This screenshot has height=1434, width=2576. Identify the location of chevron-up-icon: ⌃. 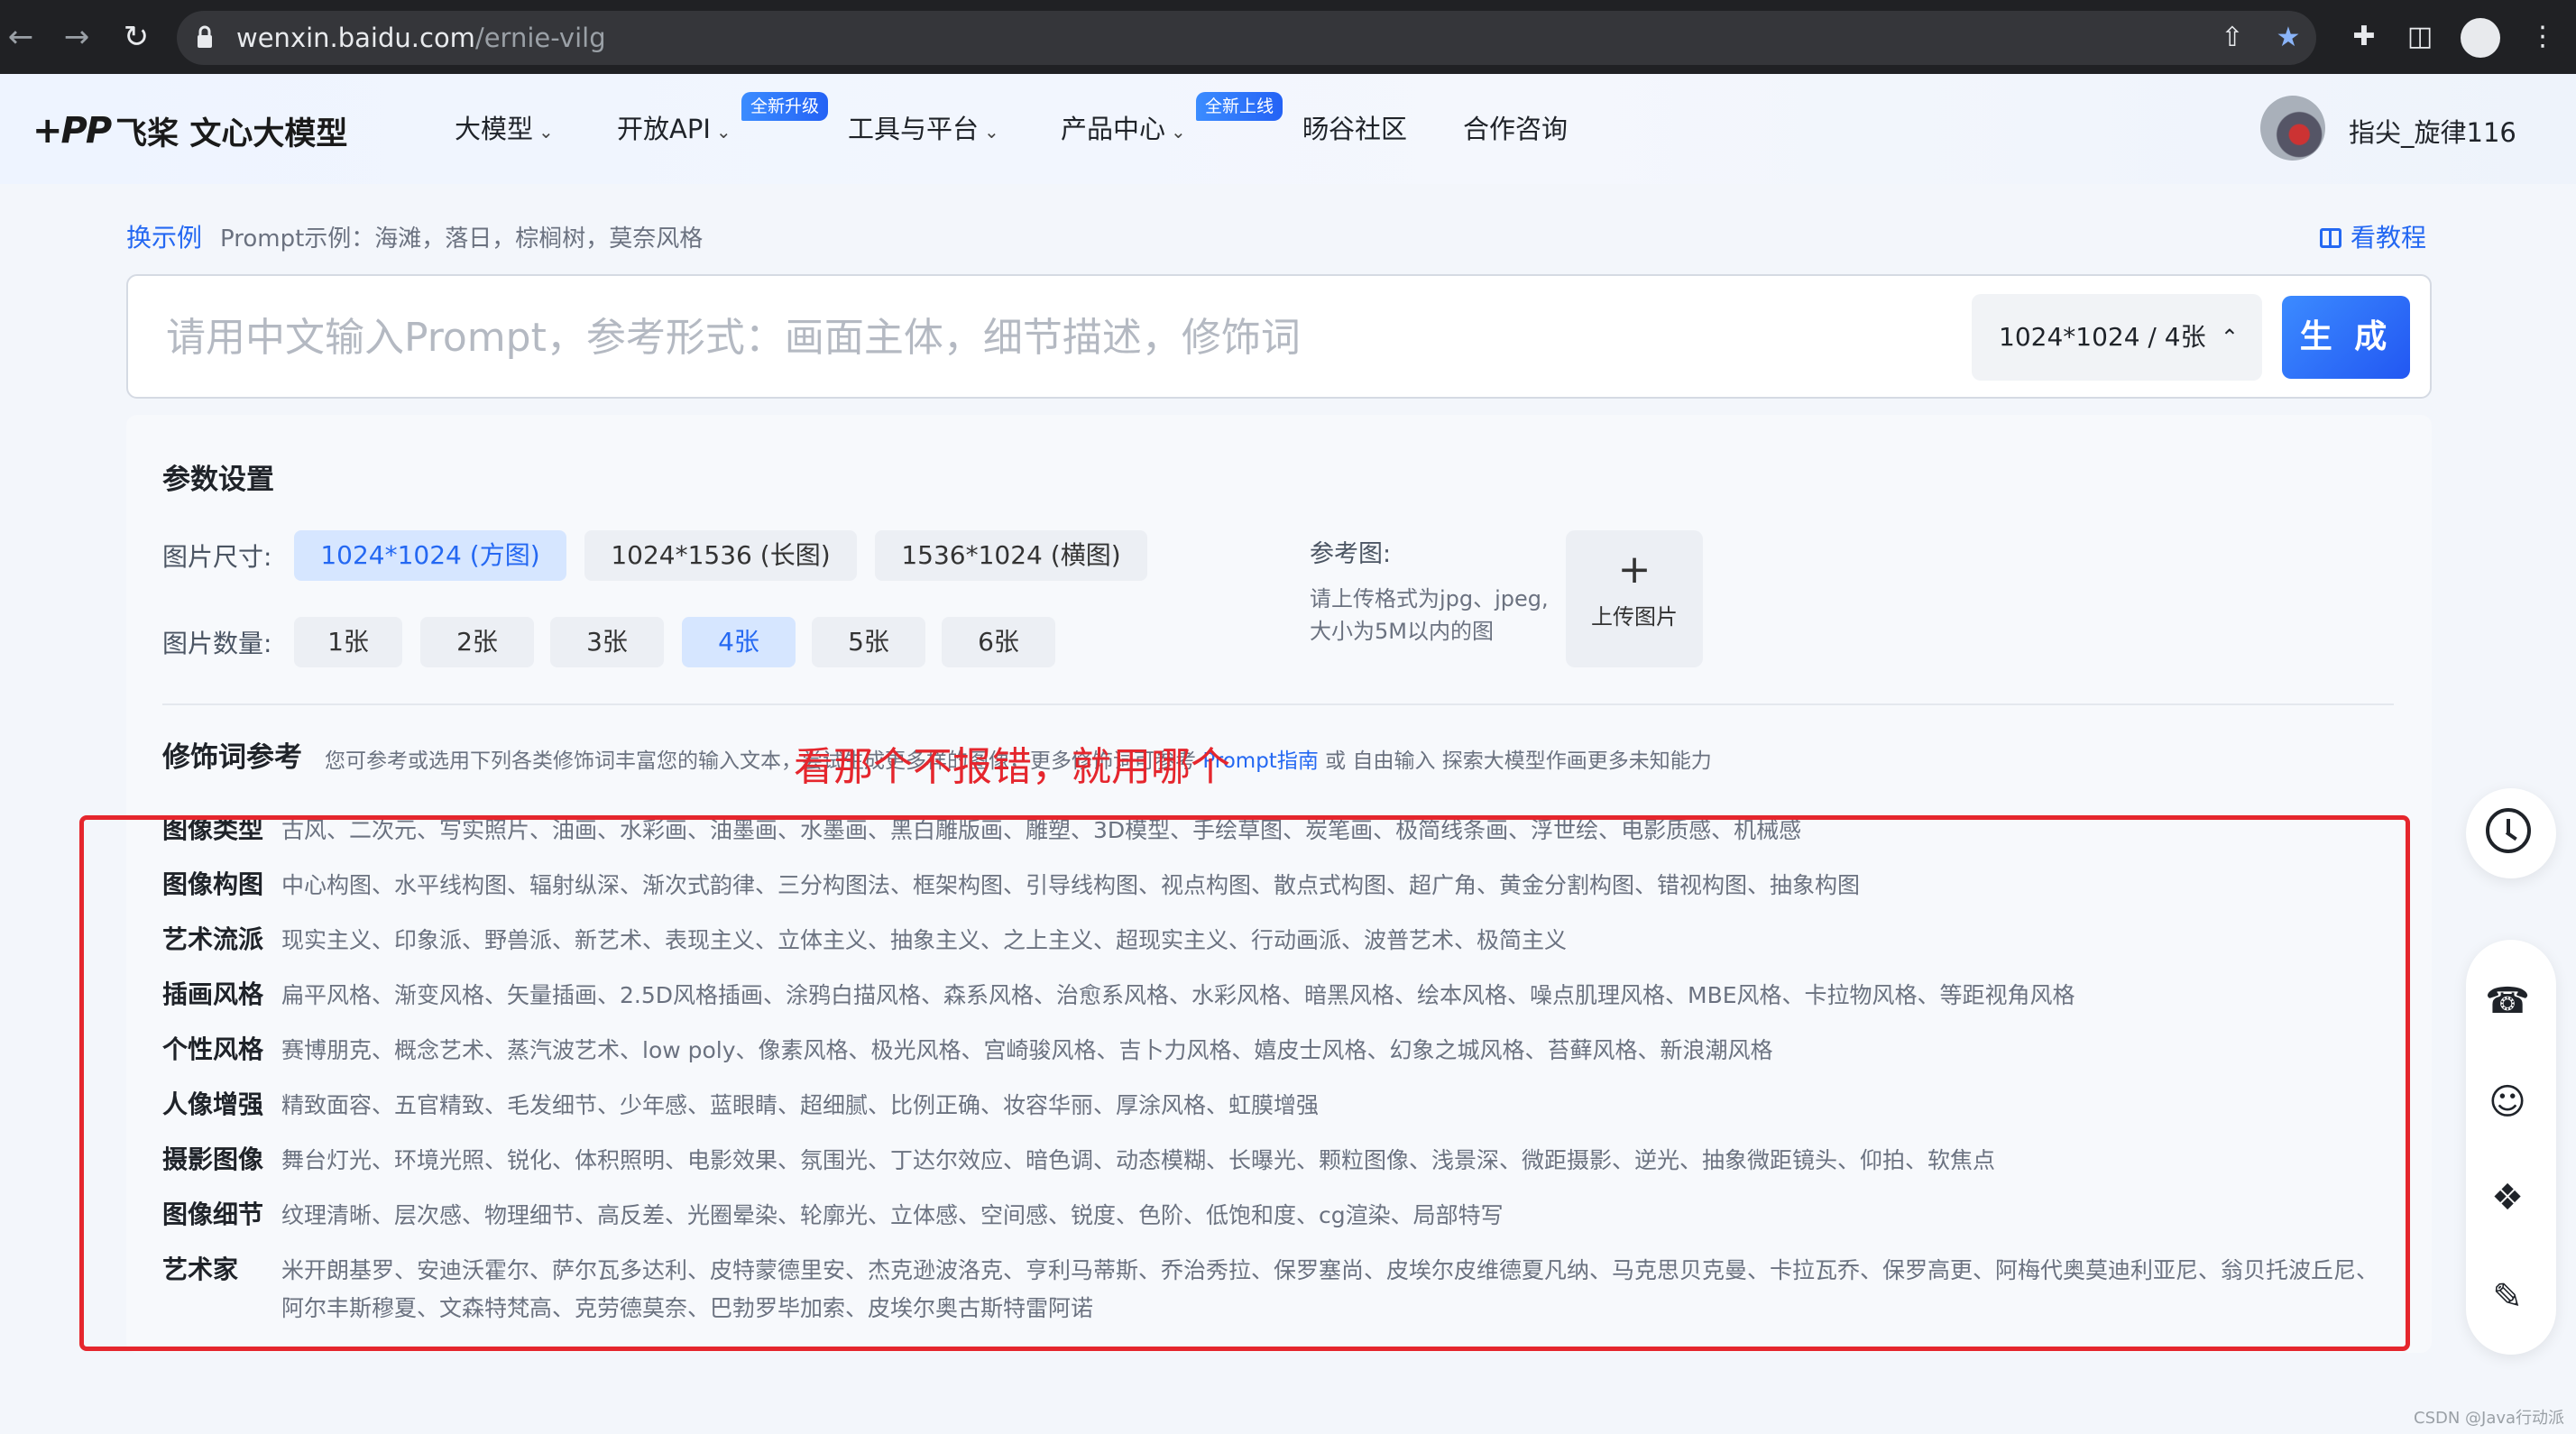
(2229, 337).